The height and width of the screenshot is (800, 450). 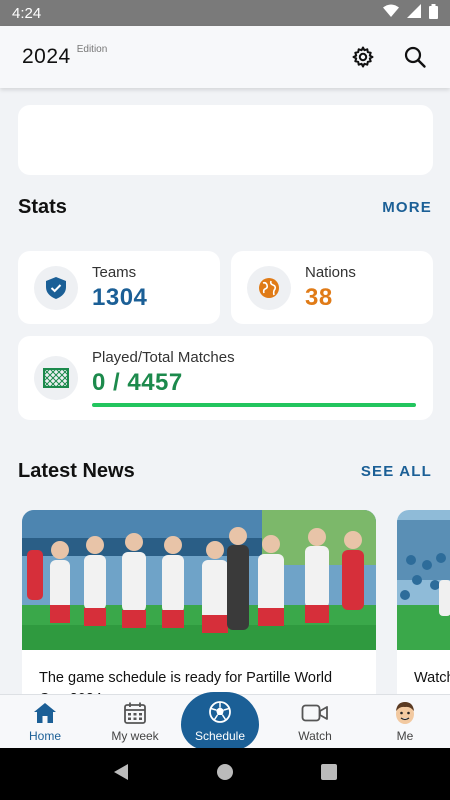 I want to click on nav-home-label: Home, so click(x=44, y=736).